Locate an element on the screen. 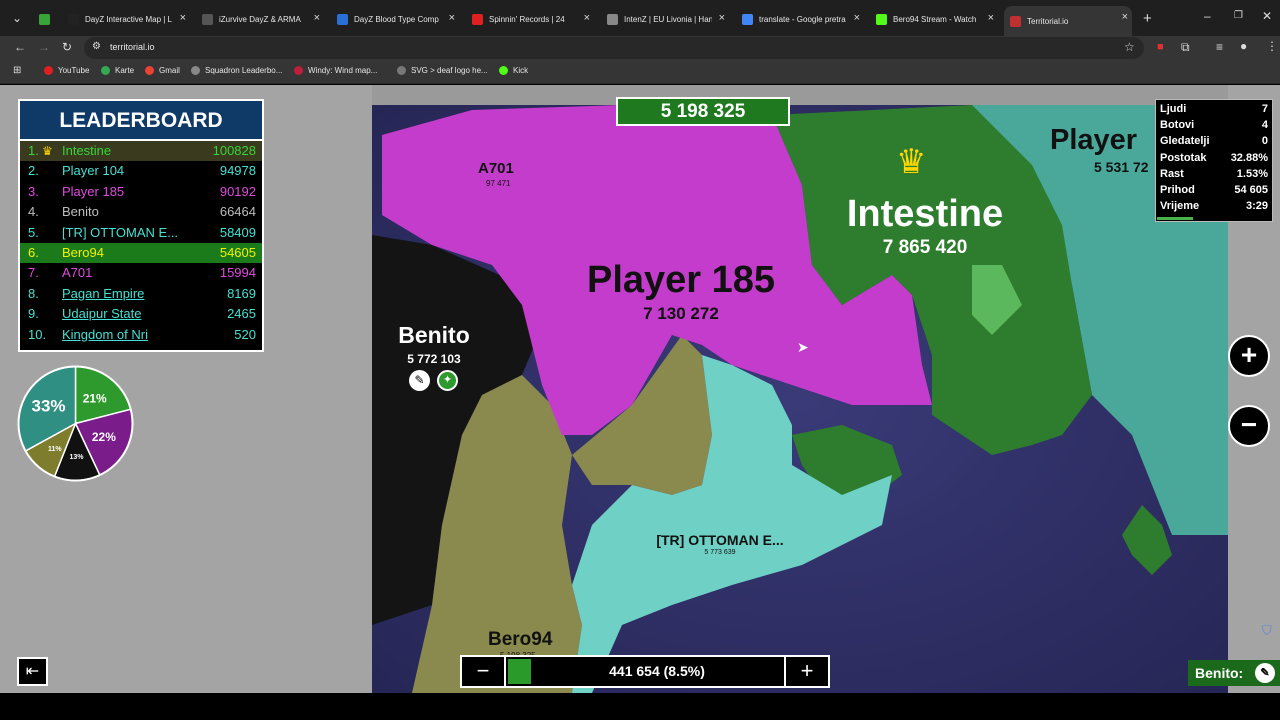 Image resolution: width=1280 pixels, height=720 pixels. stat-value: 32.88% is located at coordinates (1249, 157).